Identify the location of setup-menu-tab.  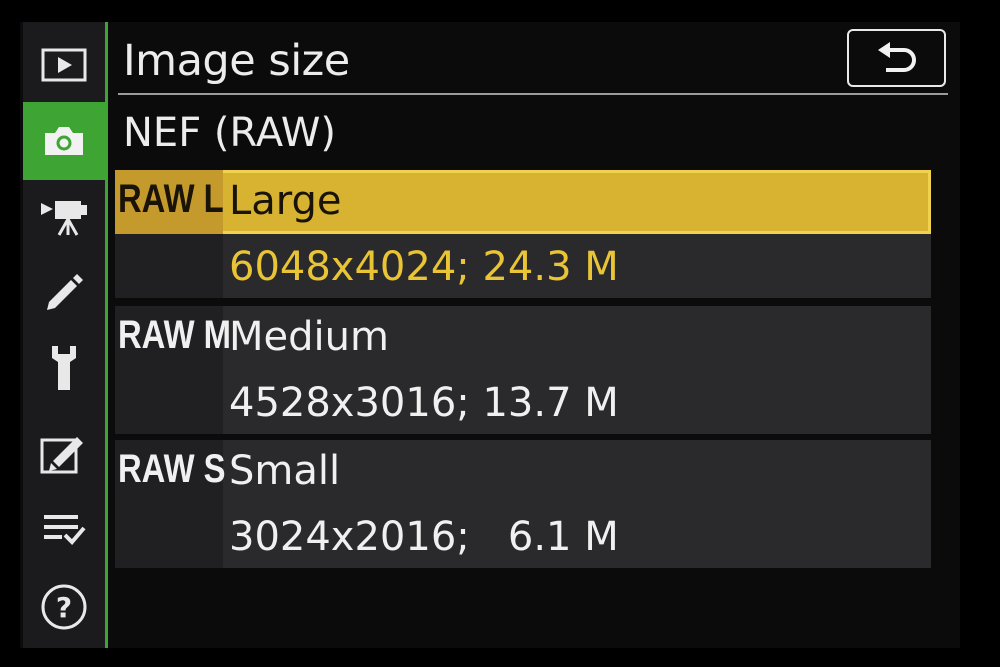
(64, 369).